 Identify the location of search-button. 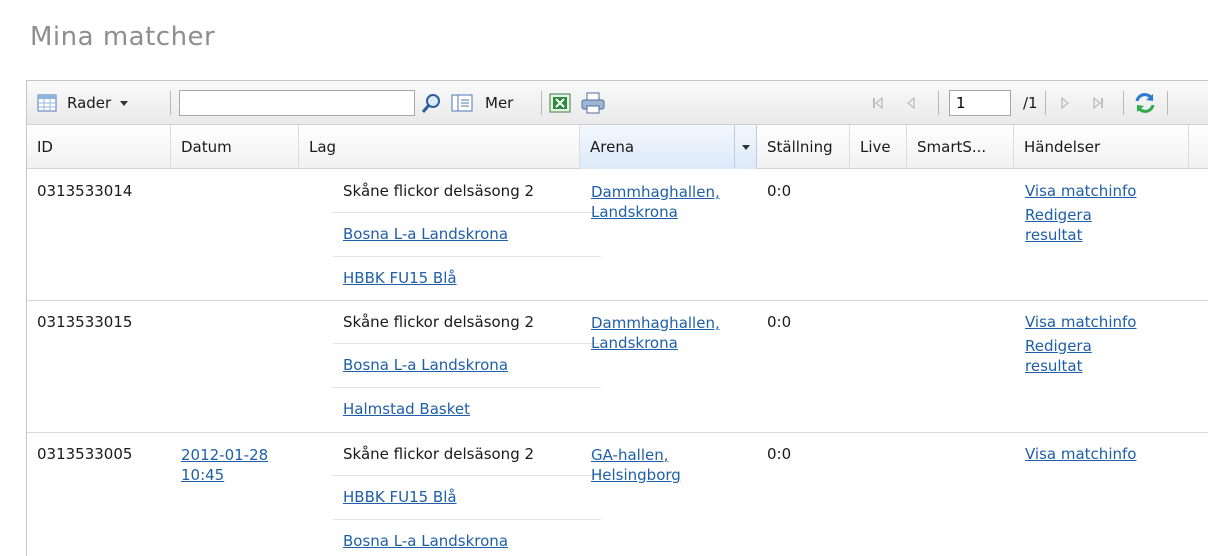
(432, 103).